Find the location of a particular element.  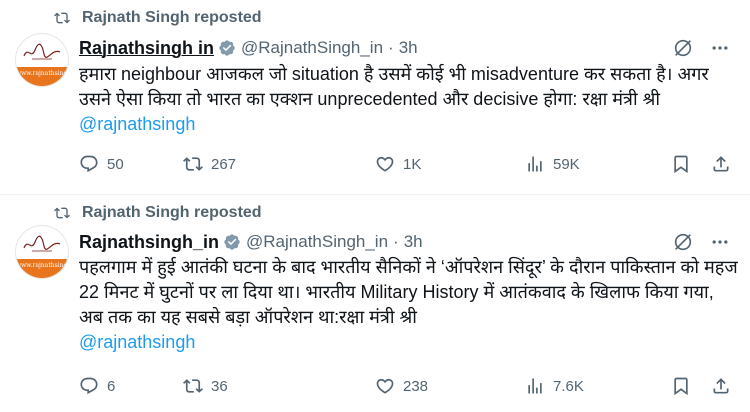

post-header: Rajnathsingh in @RajnathSingh_in · 3h is located at coordinates (248, 48).